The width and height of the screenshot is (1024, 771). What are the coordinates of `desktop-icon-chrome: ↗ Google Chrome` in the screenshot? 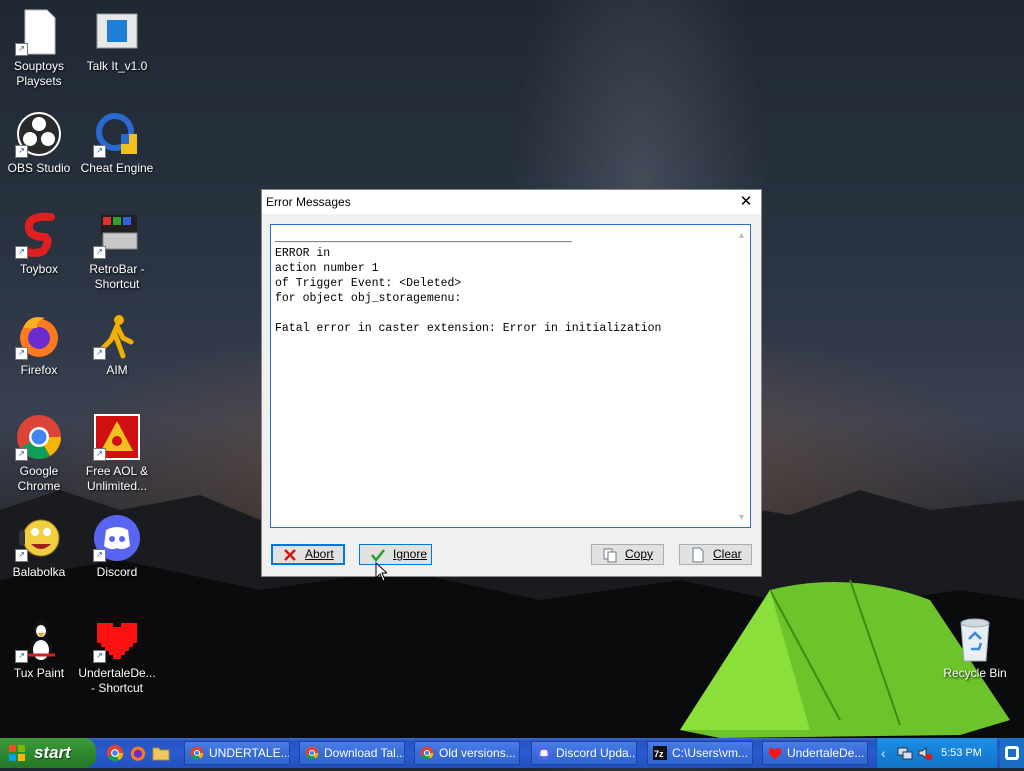 It's located at (39, 453).